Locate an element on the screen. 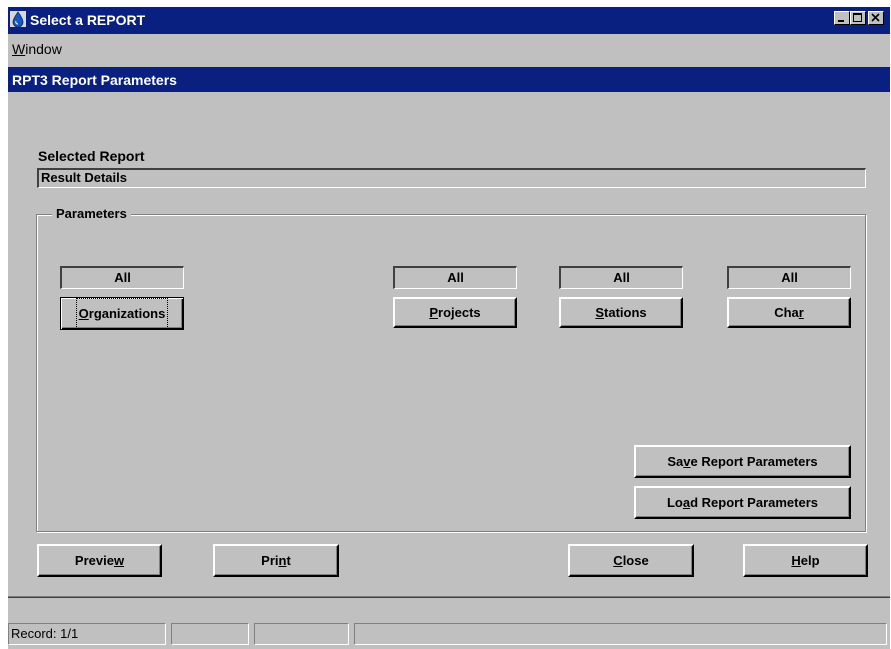 The width and height of the screenshot is (891, 649). load-report-parameters-button: Load Report Parameters is located at coordinates (742, 502).